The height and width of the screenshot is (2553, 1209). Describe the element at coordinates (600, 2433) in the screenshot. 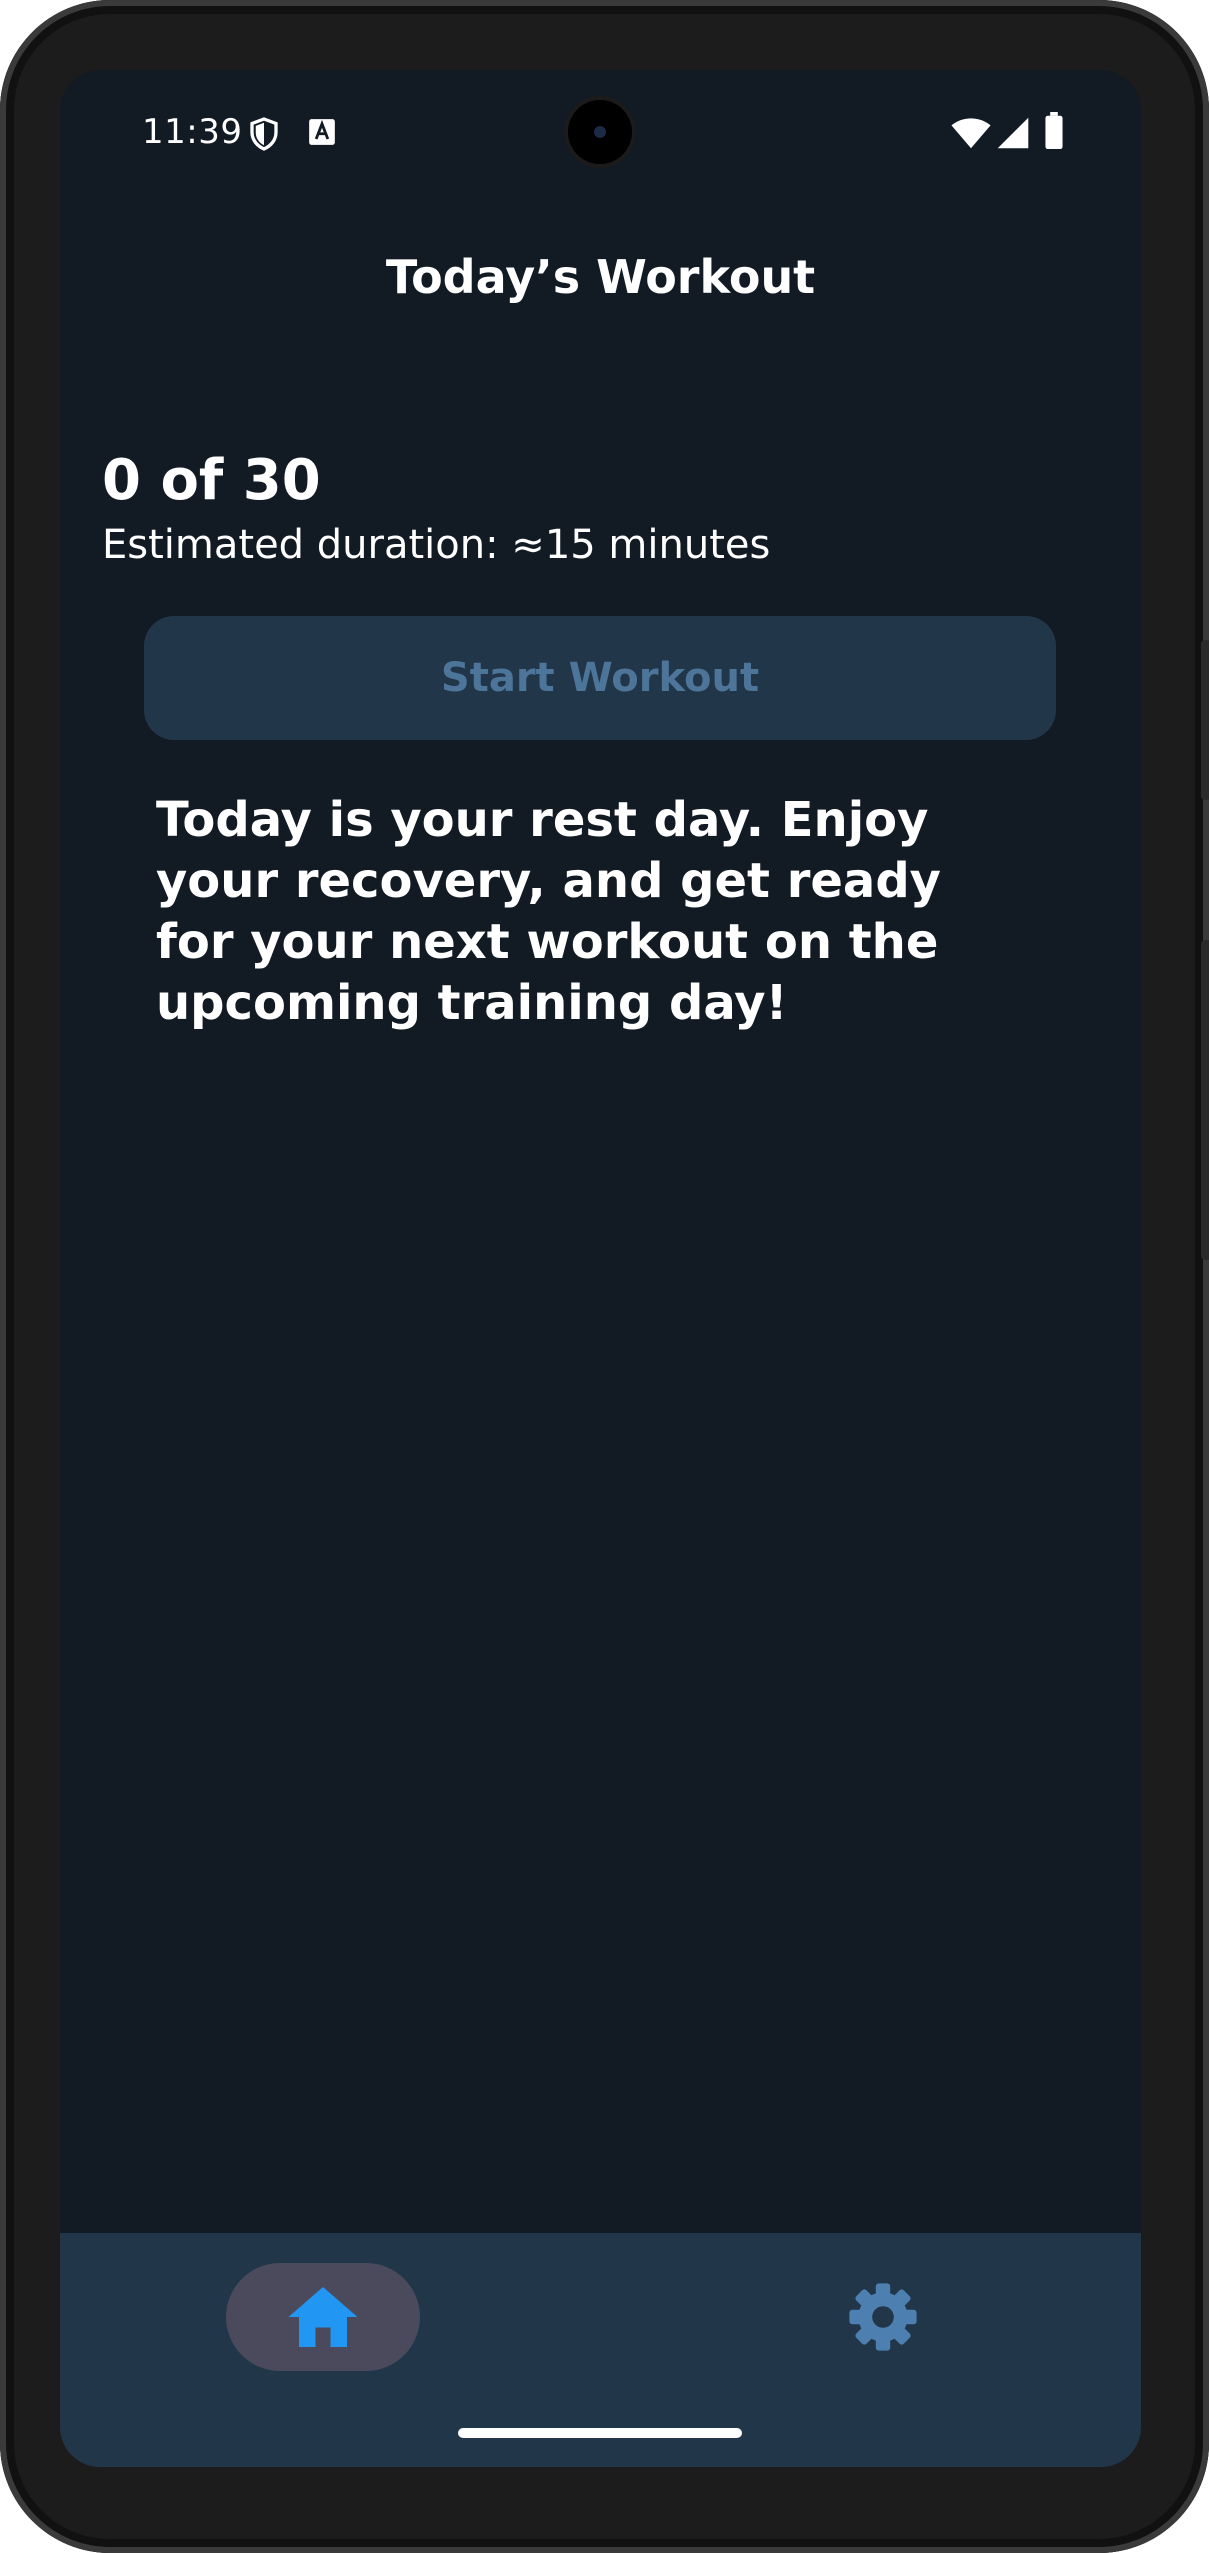

I see `gesture-home-indicator` at that location.